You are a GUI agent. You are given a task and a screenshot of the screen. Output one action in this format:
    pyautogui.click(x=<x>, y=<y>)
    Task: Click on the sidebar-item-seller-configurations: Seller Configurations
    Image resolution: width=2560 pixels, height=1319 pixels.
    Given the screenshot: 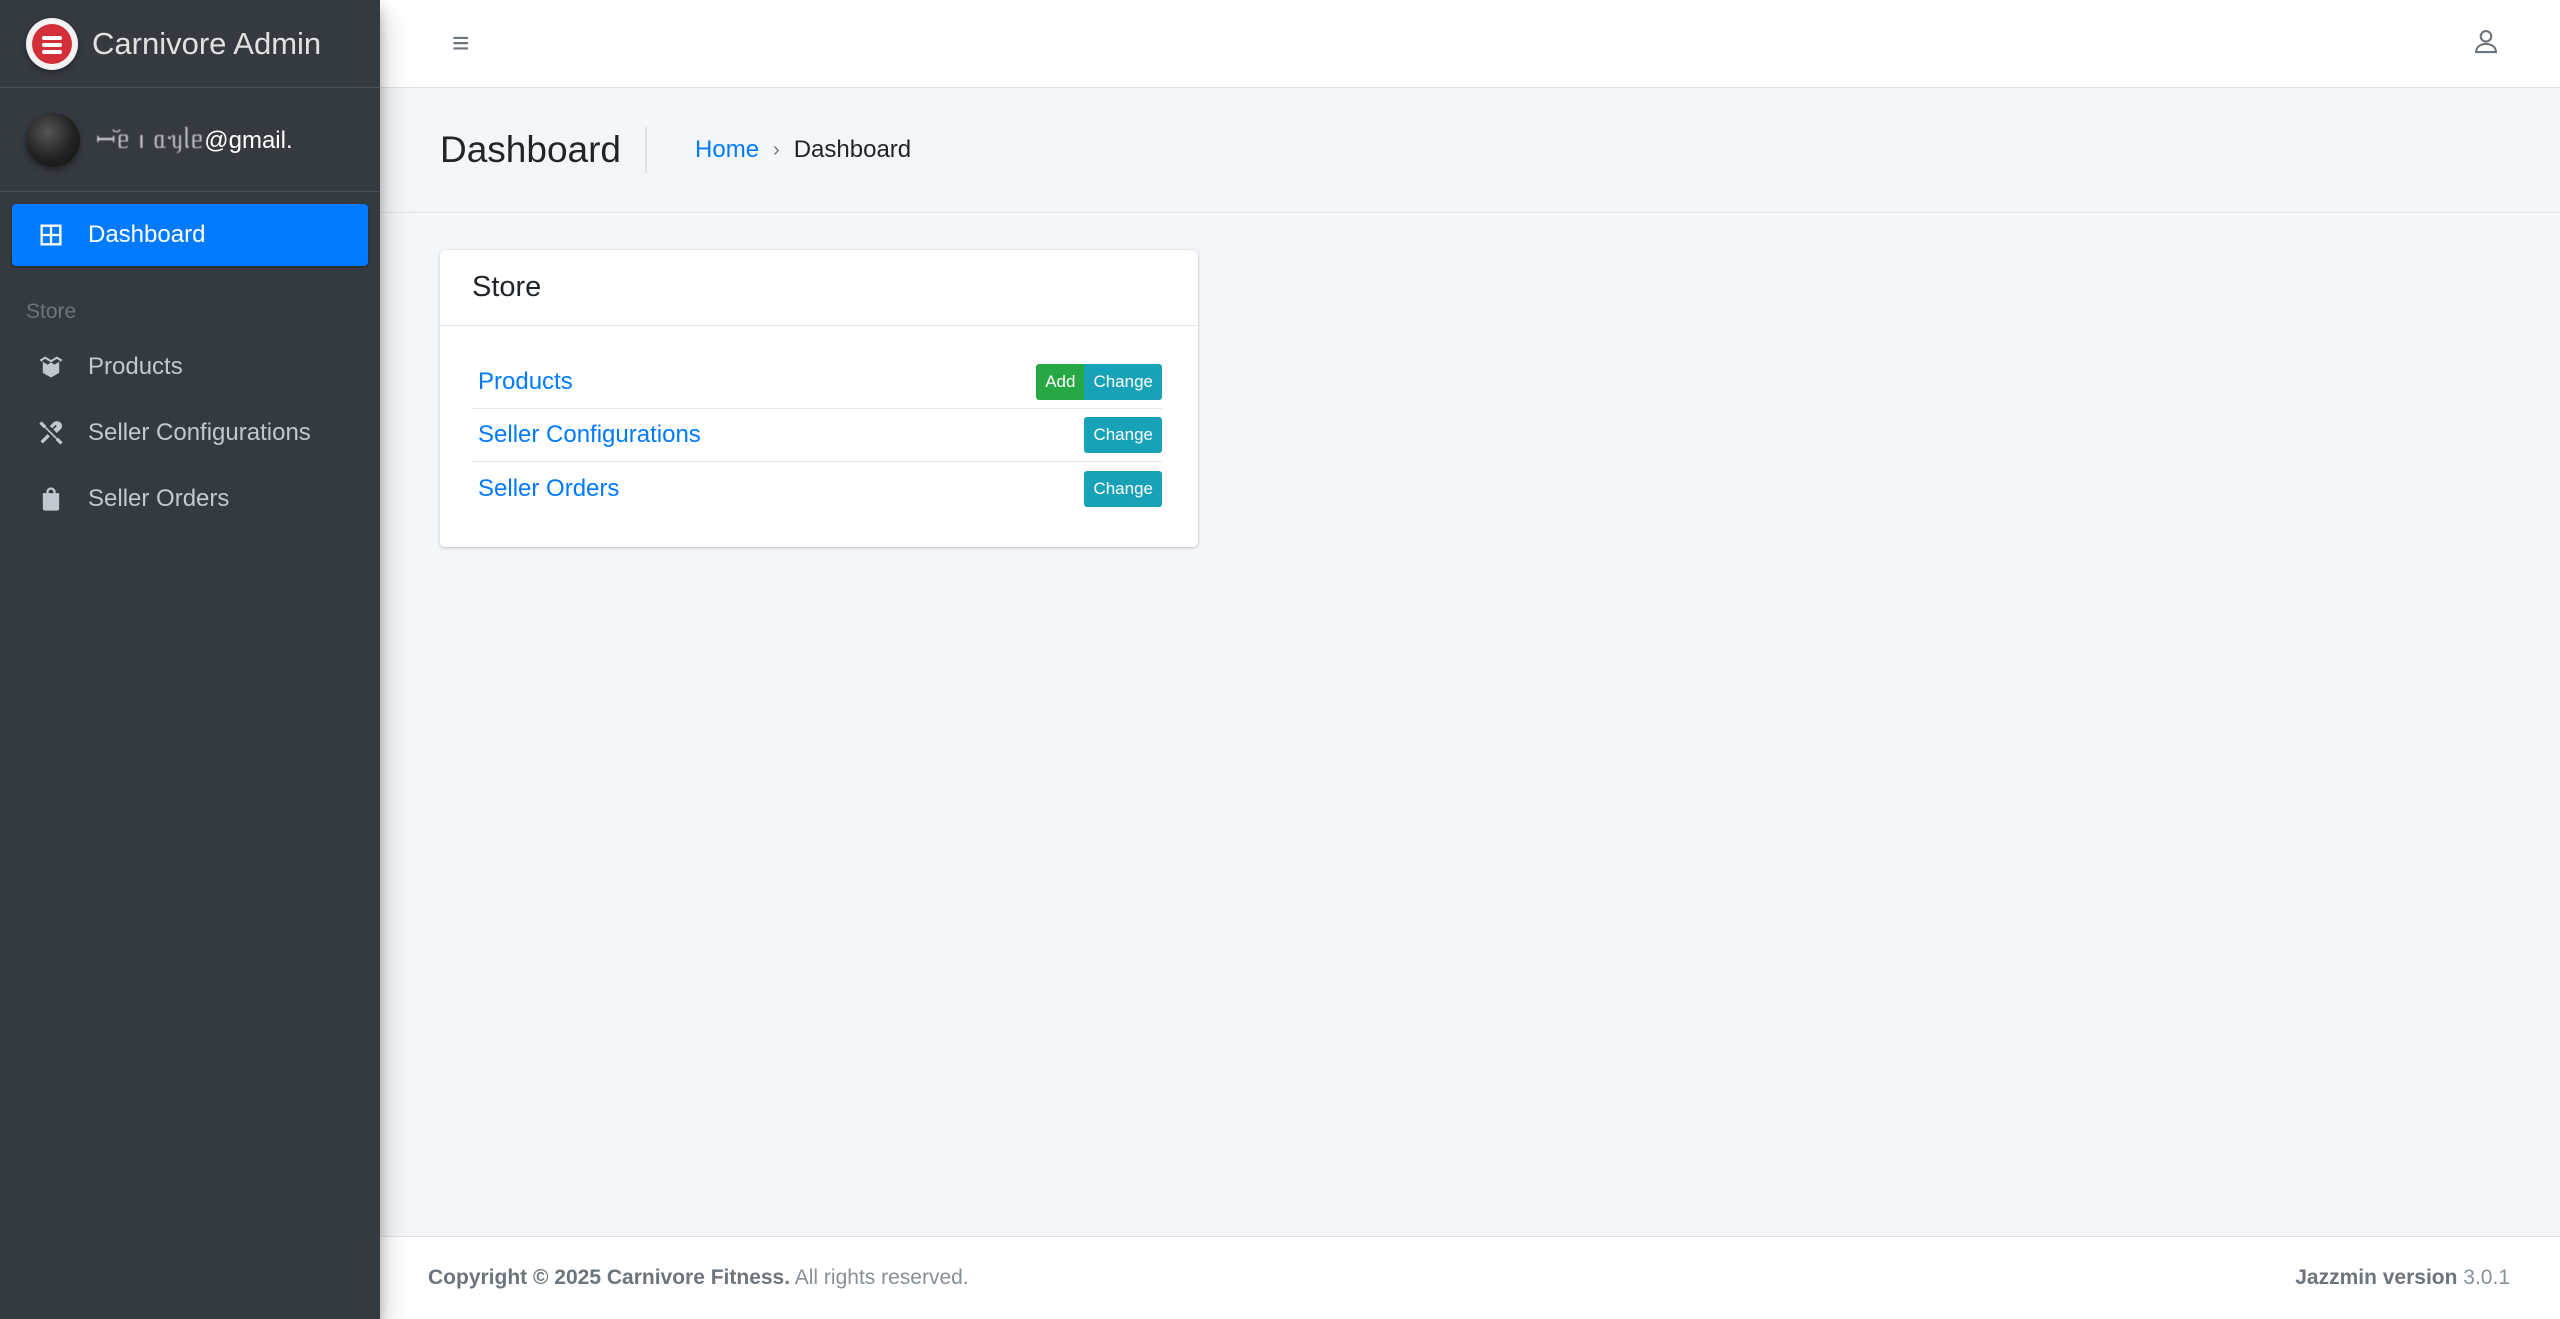 What is the action you would take?
    pyautogui.click(x=190, y=433)
    